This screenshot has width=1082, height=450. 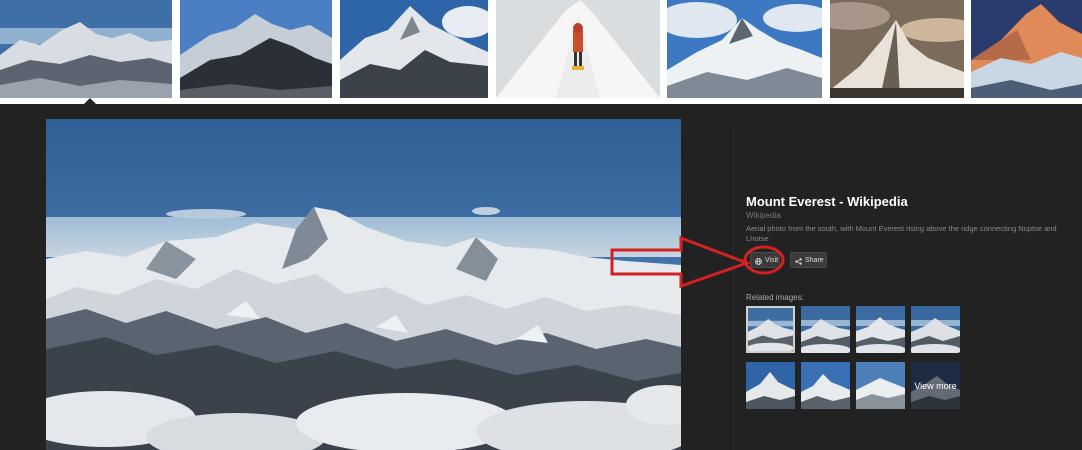 What do you see at coordinates (758, 261) in the screenshot?
I see `globe-icon` at bounding box center [758, 261].